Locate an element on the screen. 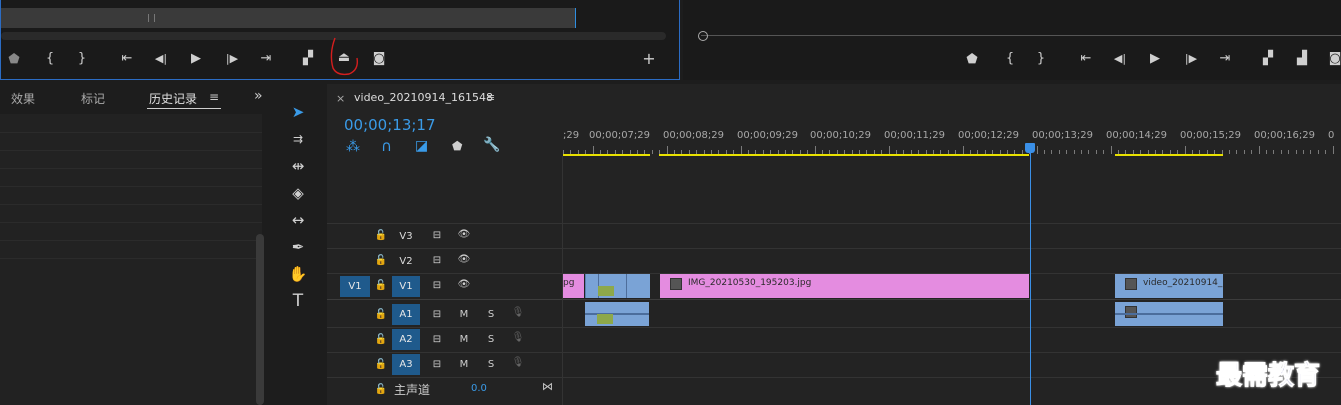  track-label-a1: A1 is located at coordinates (406, 314).